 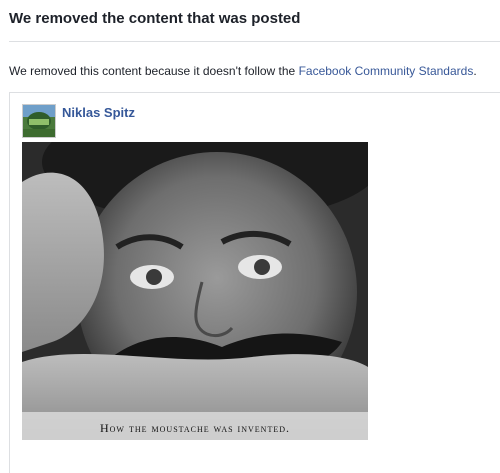 What do you see at coordinates (194, 428) in the screenshot?
I see `image-caption: How the moustache was invented.` at bounding box center [194, 428].